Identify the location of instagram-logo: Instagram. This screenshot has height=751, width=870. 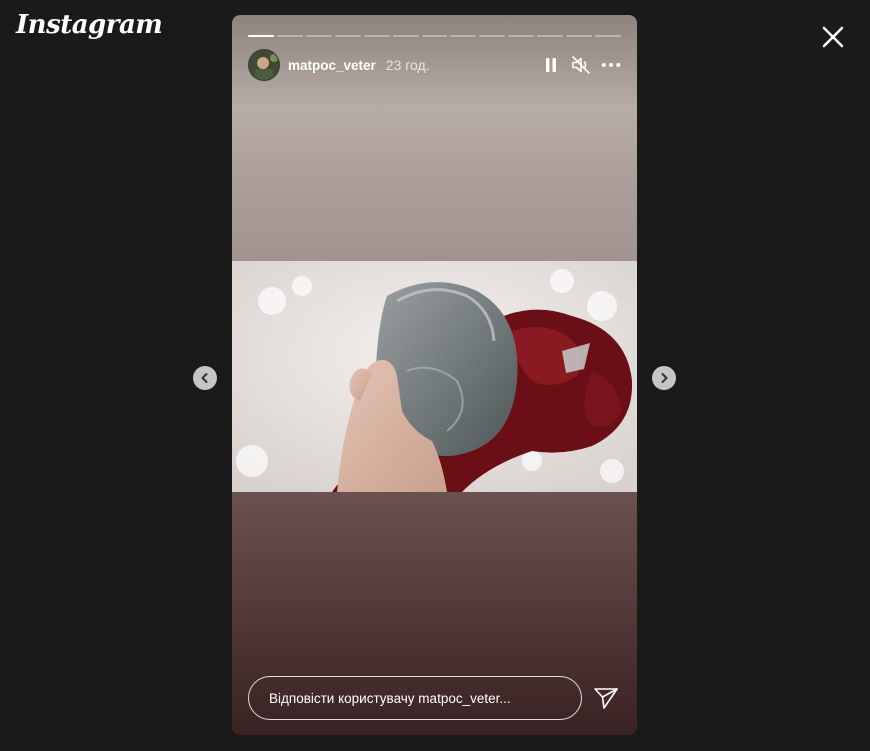
(89, 25).